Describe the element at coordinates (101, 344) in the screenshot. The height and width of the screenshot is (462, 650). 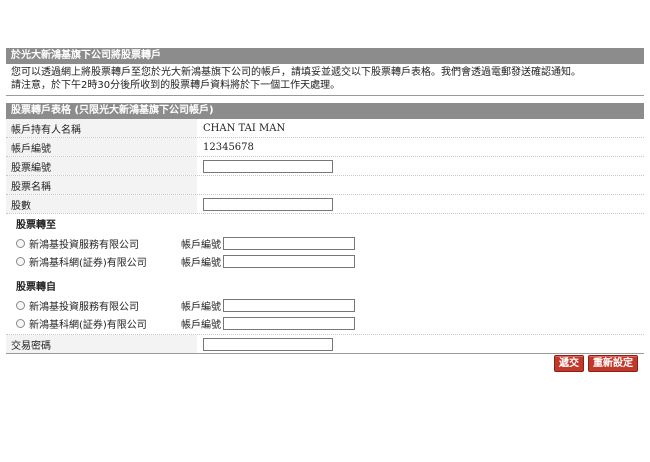
I see `password-label: 交易密碼` at that location.